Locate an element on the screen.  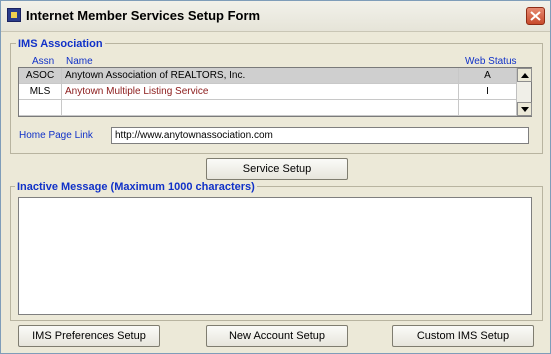
service-setup-button: Service Setup is located at coordinates (277, 169).